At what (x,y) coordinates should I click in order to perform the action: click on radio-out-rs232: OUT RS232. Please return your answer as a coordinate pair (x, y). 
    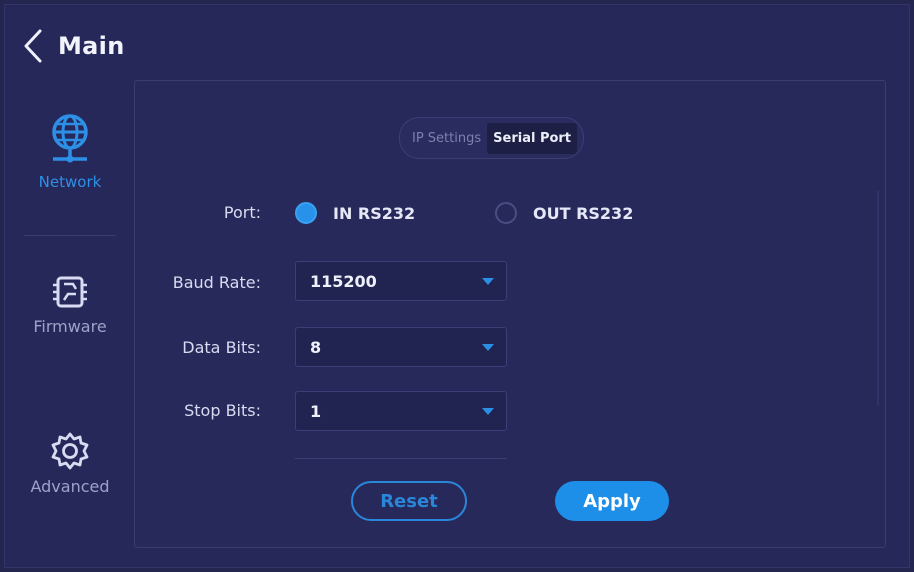
    Looking at the image, I should click on (564, 213).